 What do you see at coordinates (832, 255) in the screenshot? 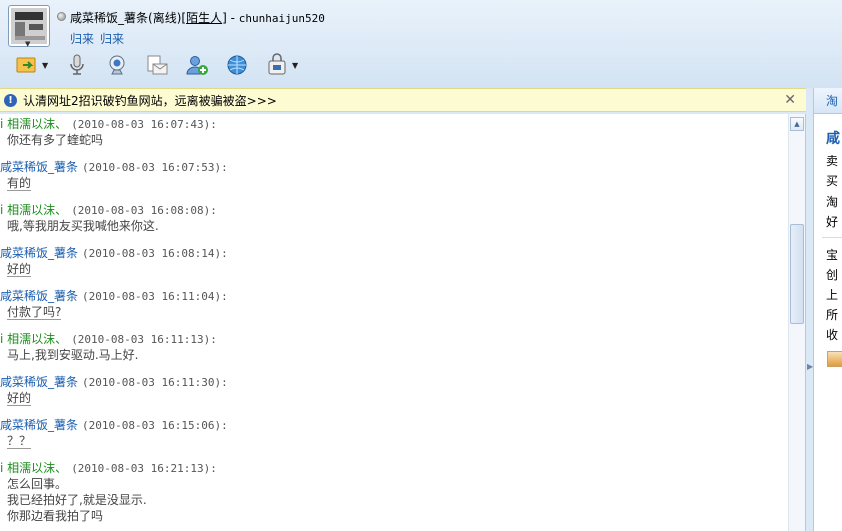
I see `side-info-line: 宝` at bounding box center [832, 255].